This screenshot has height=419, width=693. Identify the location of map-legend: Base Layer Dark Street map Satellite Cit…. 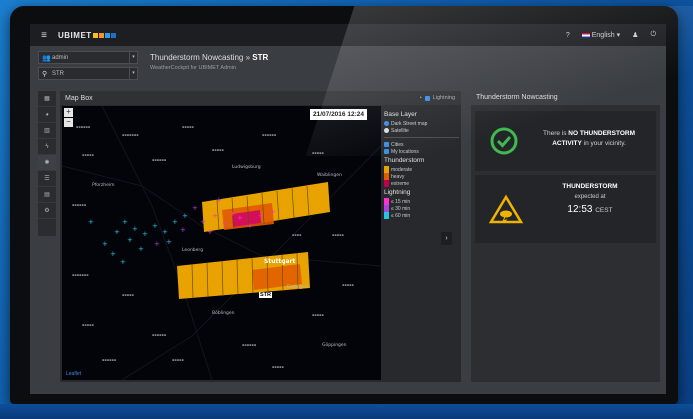
(421, 164).